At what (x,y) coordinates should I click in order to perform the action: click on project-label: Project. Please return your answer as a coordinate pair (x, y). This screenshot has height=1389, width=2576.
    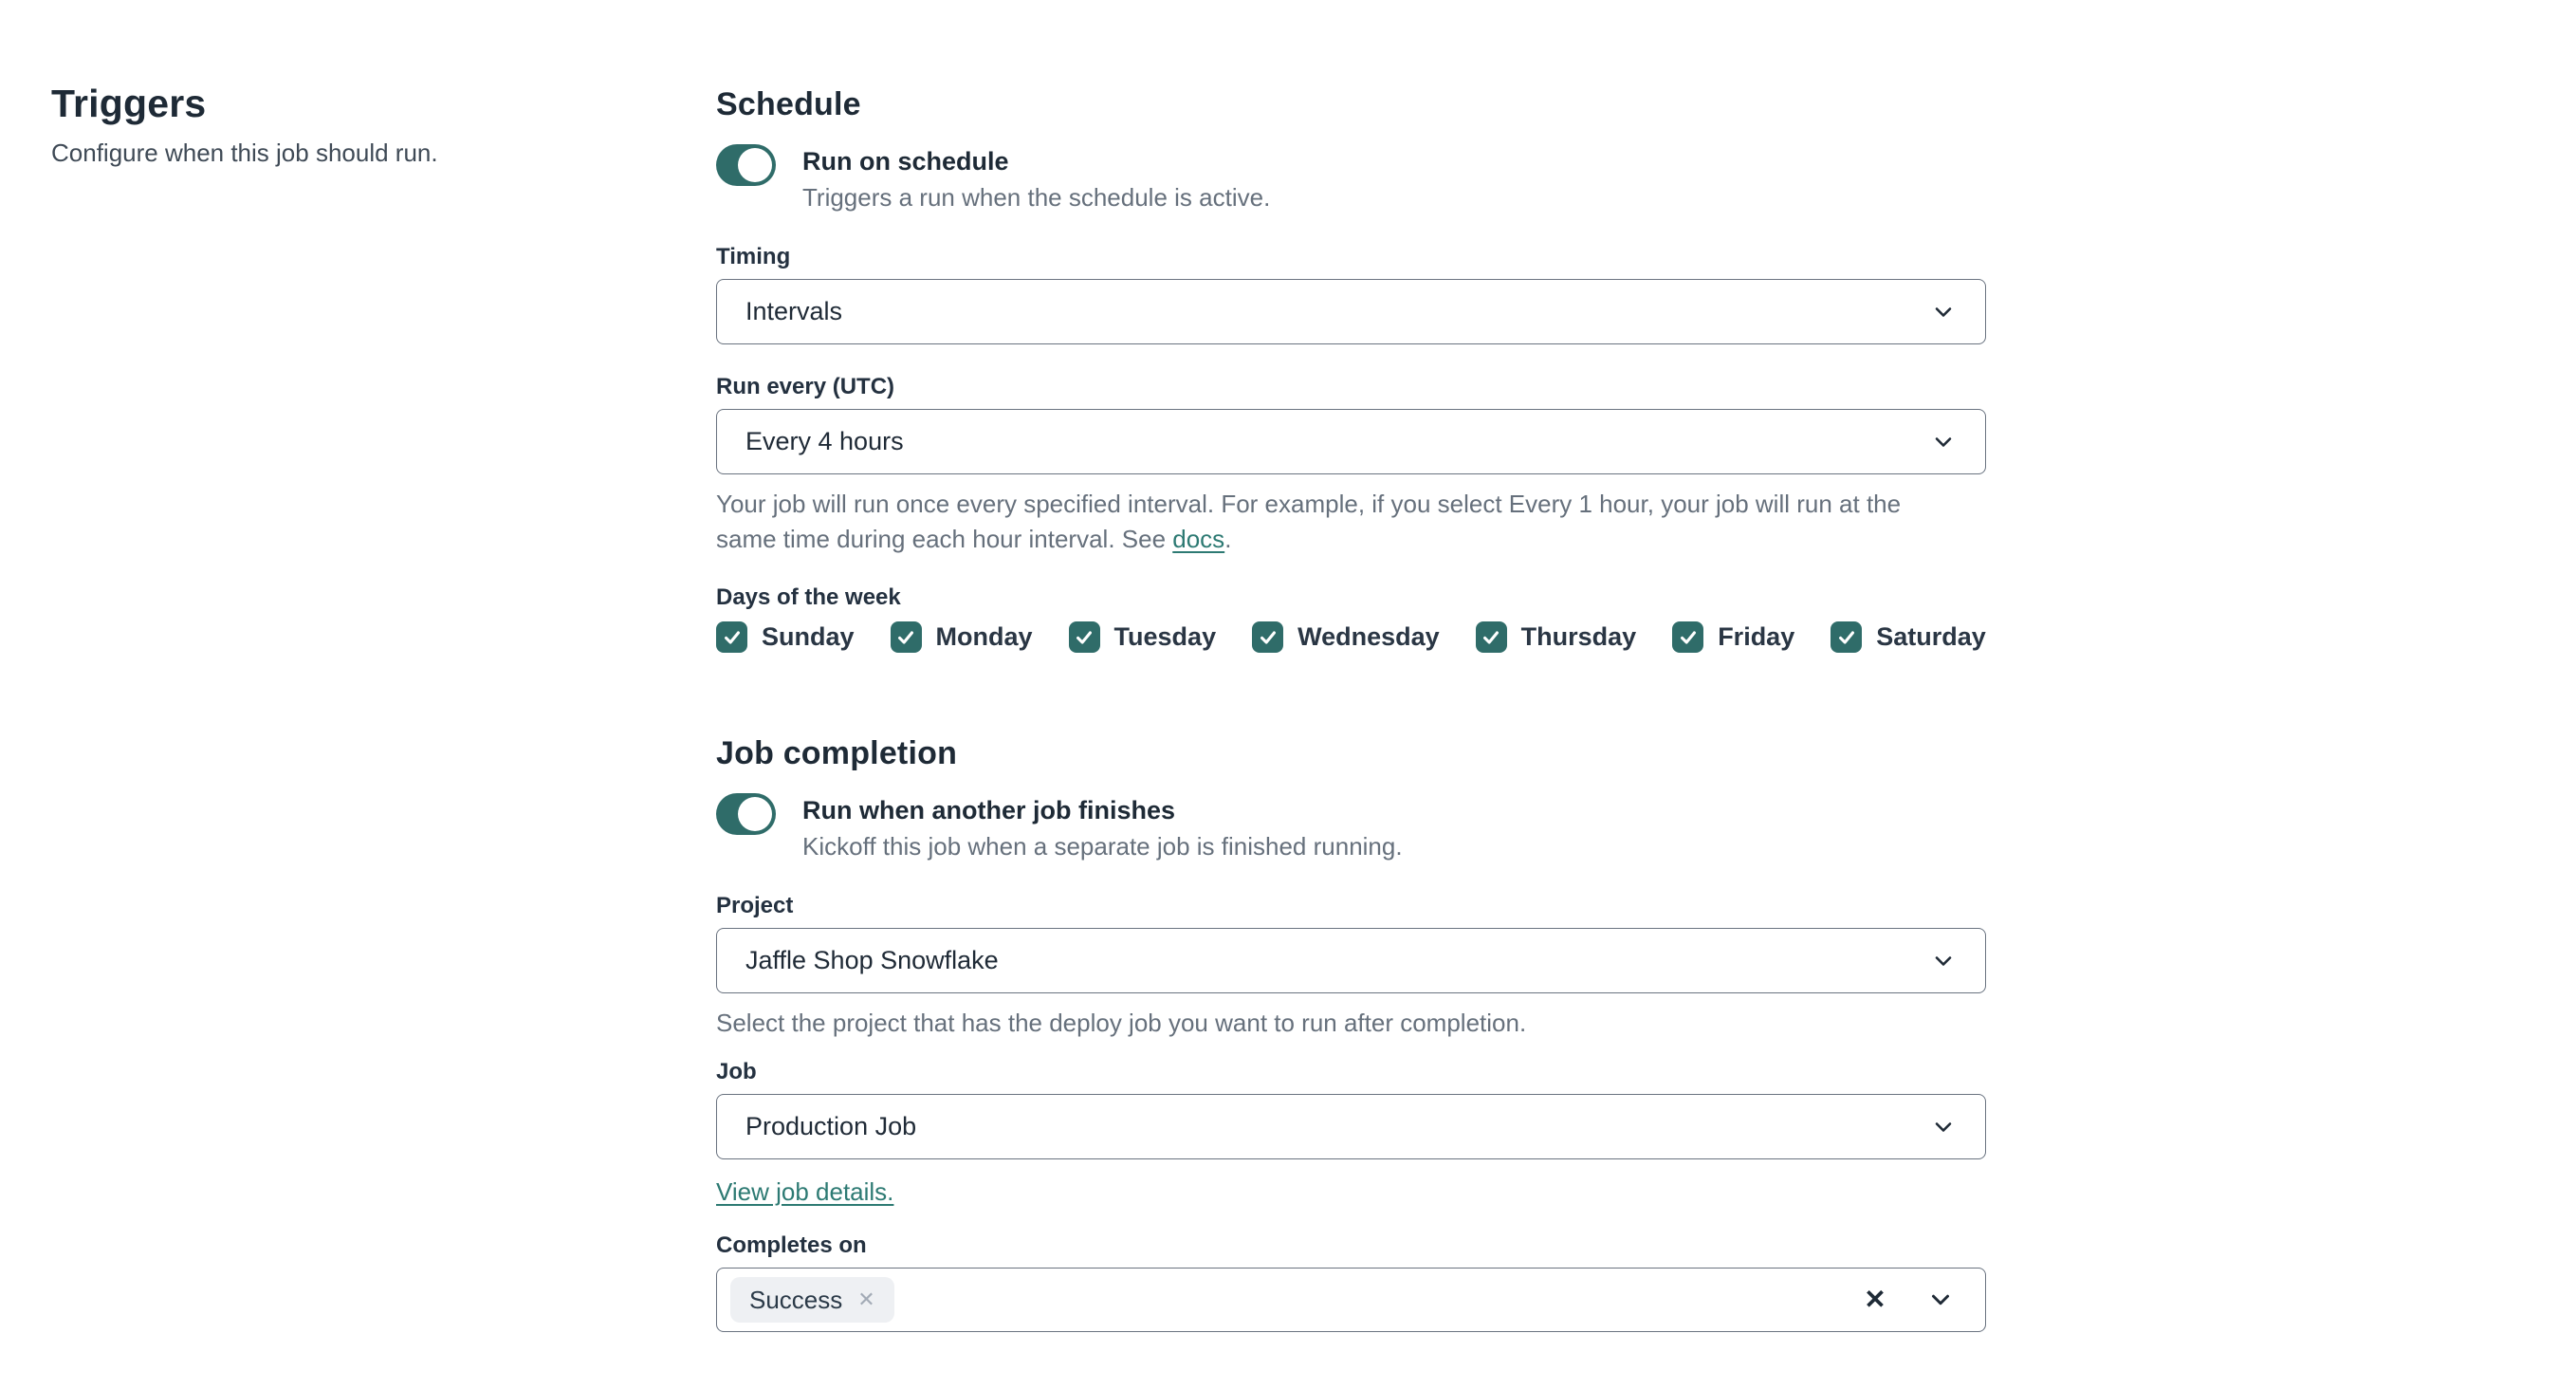
    Looking at the image, I should click on (755, 905).